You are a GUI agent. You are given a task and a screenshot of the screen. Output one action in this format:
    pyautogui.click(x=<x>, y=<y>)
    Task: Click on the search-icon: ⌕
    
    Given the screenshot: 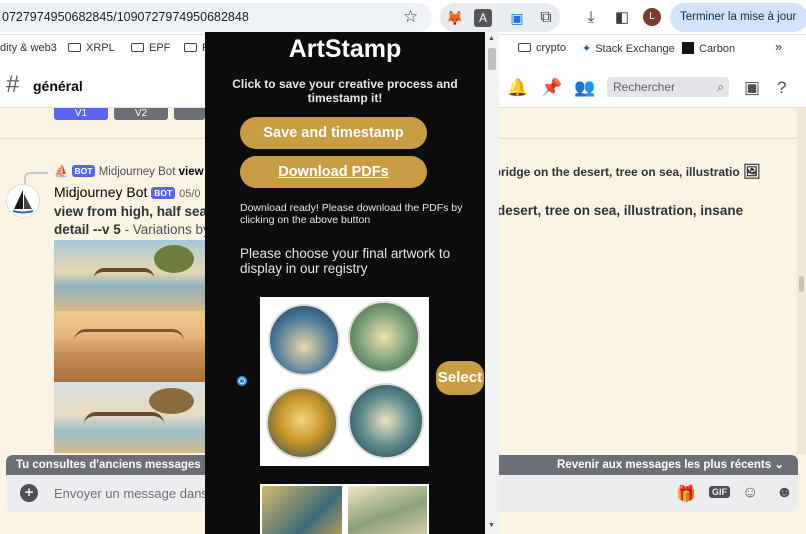 What is the action you would take?
    pyautogui.click(x=720, y=87)
    